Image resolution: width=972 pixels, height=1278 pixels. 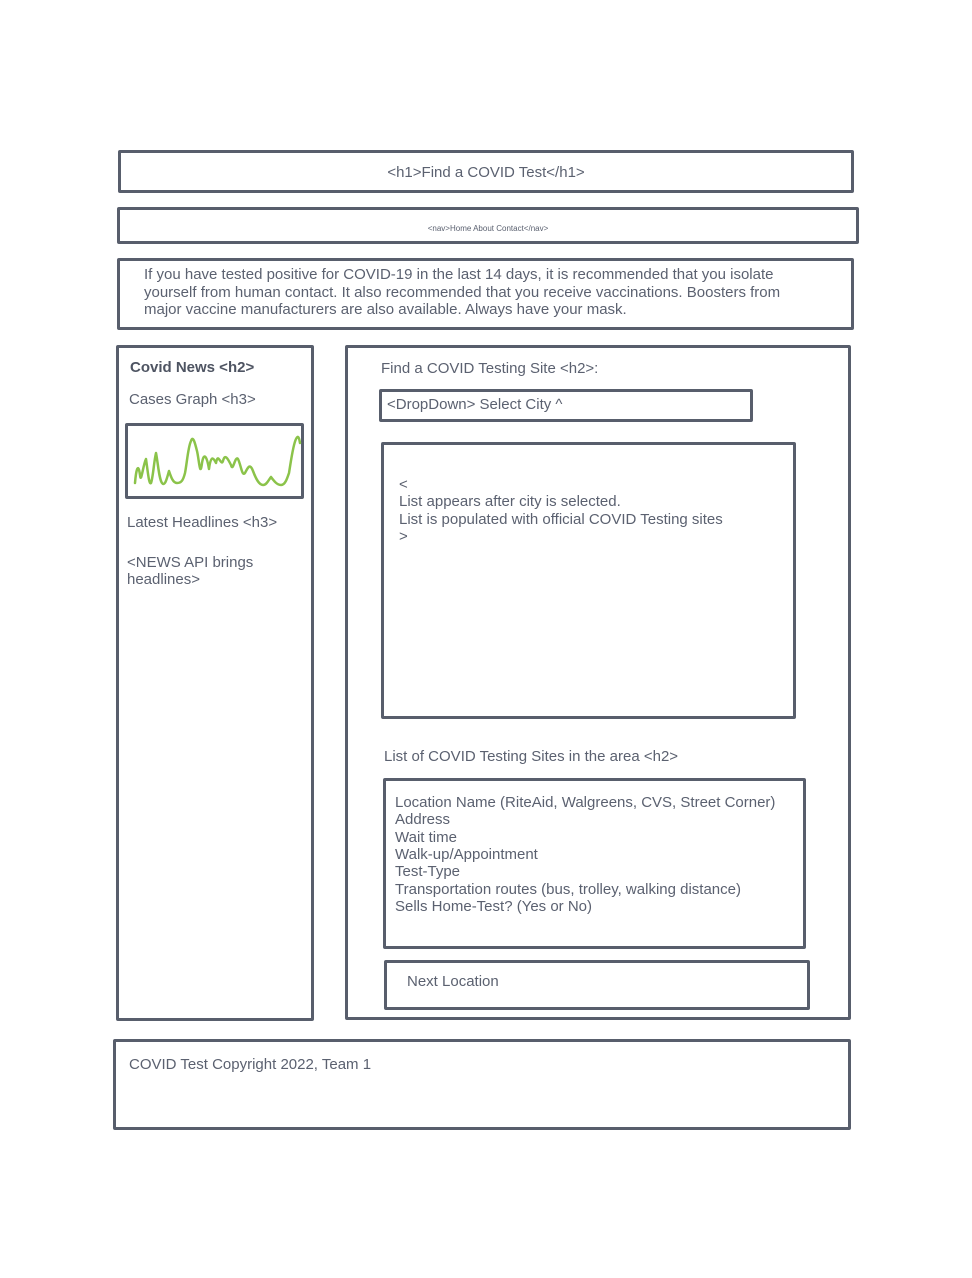 What do you see at coordinates (510, 501) in the screenshot?
I see `results-line-2: List appears after city is selected.` at bounding box center [510, 501].